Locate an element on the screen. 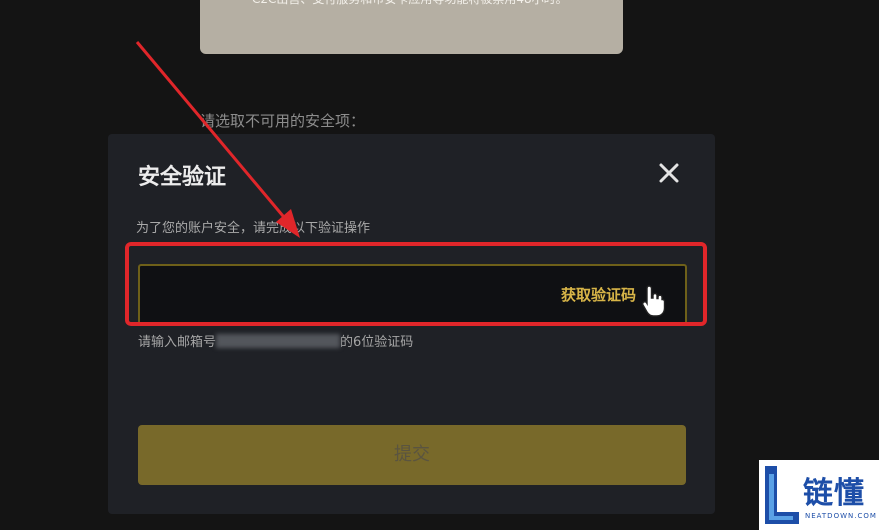 Image resolution: width=879 pixels, height=530 pixels. watermark-logo: 链懂 NEATDOWN.COM is located at coordinates (819, 495).